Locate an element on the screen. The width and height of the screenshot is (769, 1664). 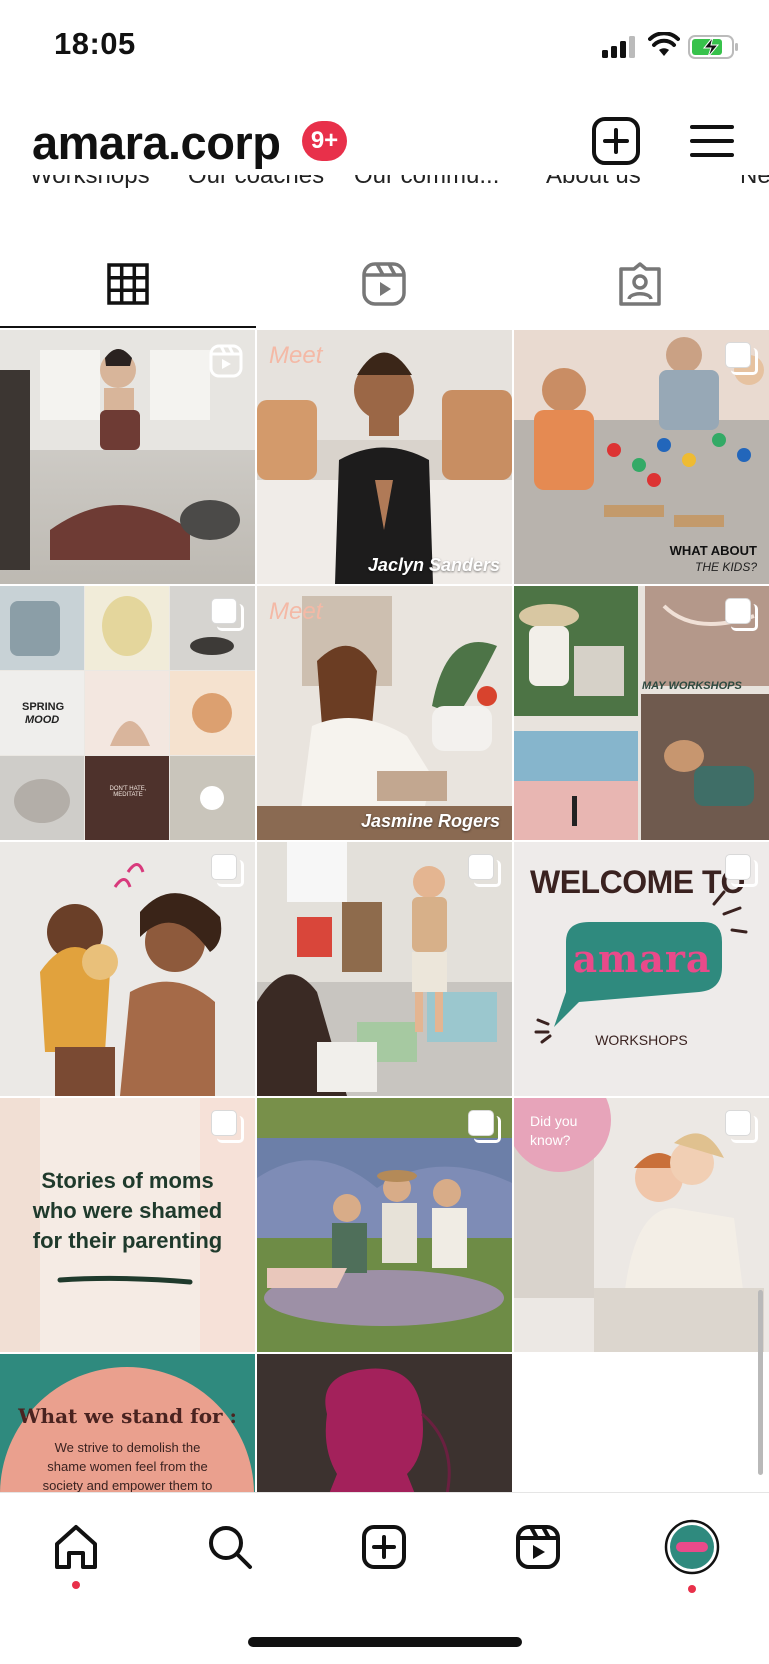
create-post-button is located at coordinates (616, 141).